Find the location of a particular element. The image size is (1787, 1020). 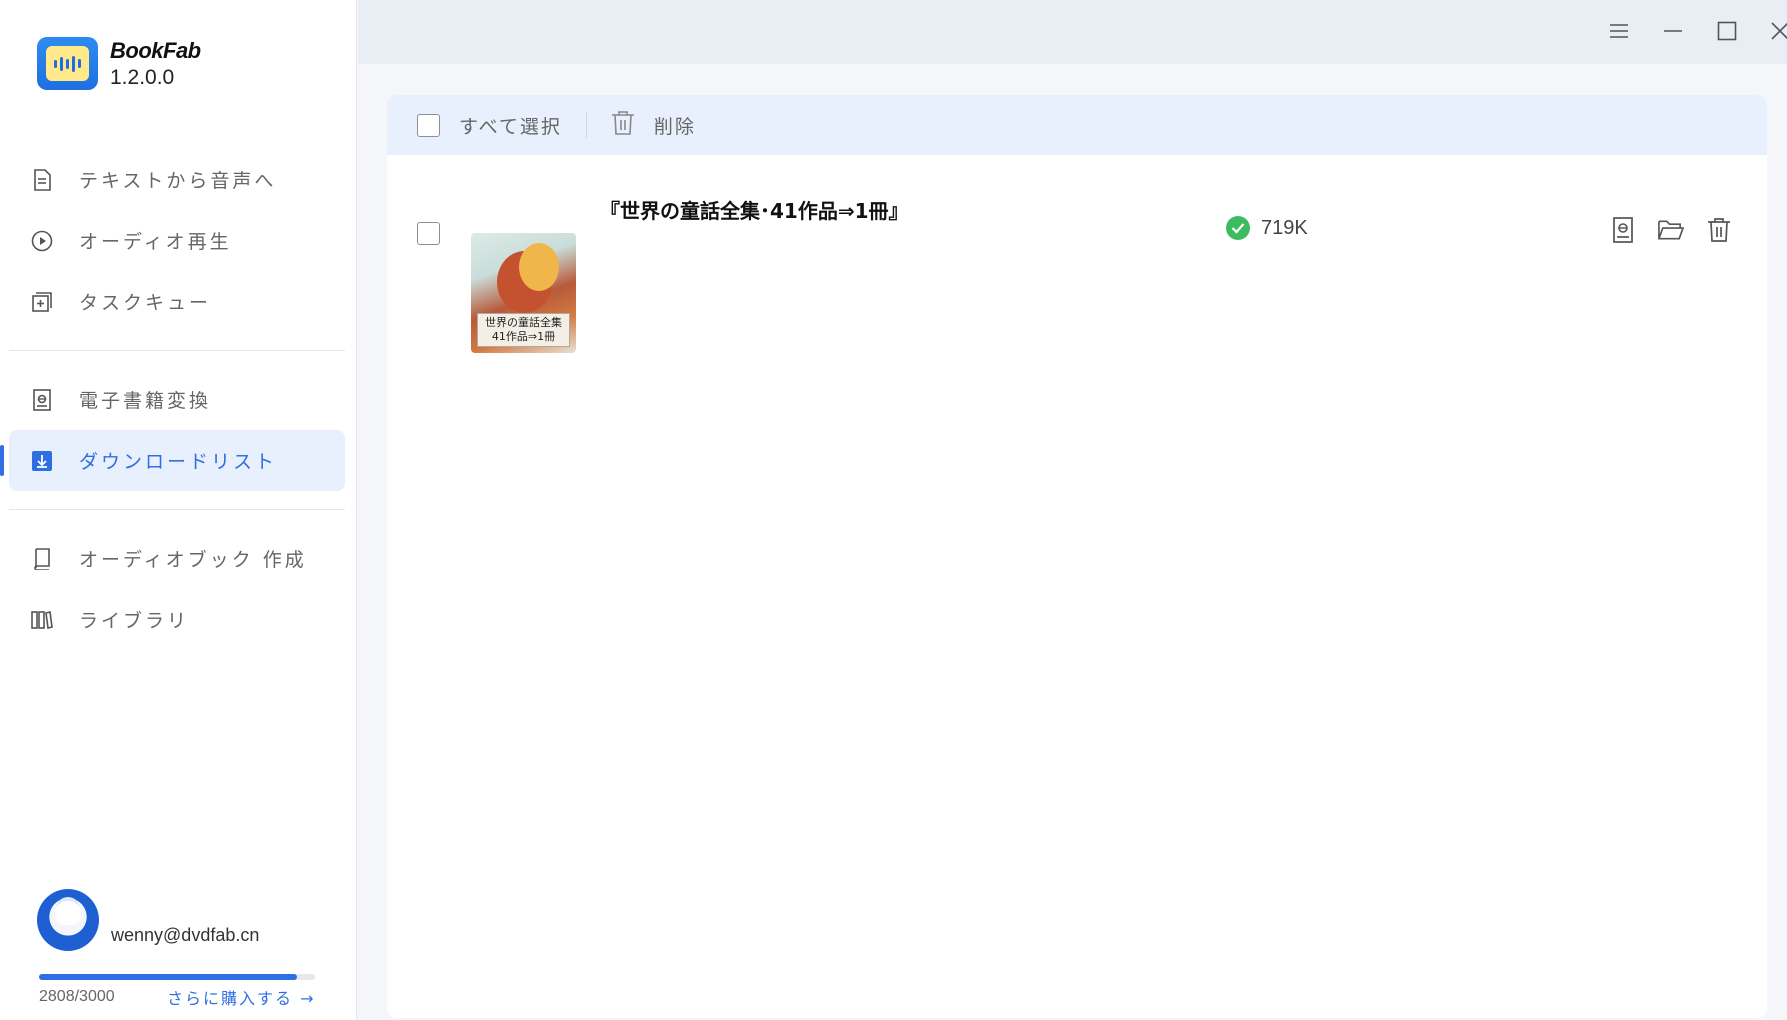

list-item: 世界の童話全集 41作品⇒1冊 『世界の童話全集･41作品⇒1冊』 719K is located at coordinates (1077, 254).